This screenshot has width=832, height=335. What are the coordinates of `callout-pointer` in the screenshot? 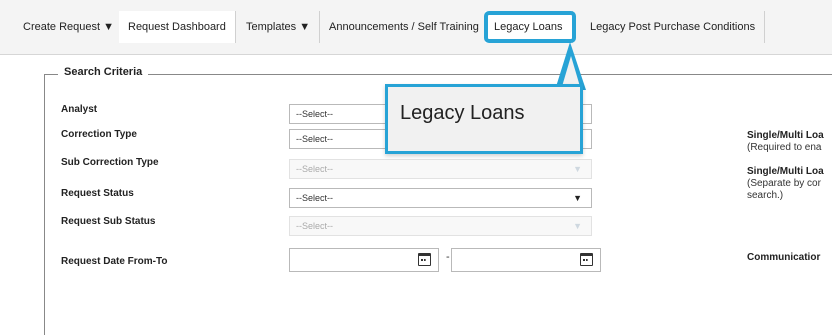 It's located at (570, 66).